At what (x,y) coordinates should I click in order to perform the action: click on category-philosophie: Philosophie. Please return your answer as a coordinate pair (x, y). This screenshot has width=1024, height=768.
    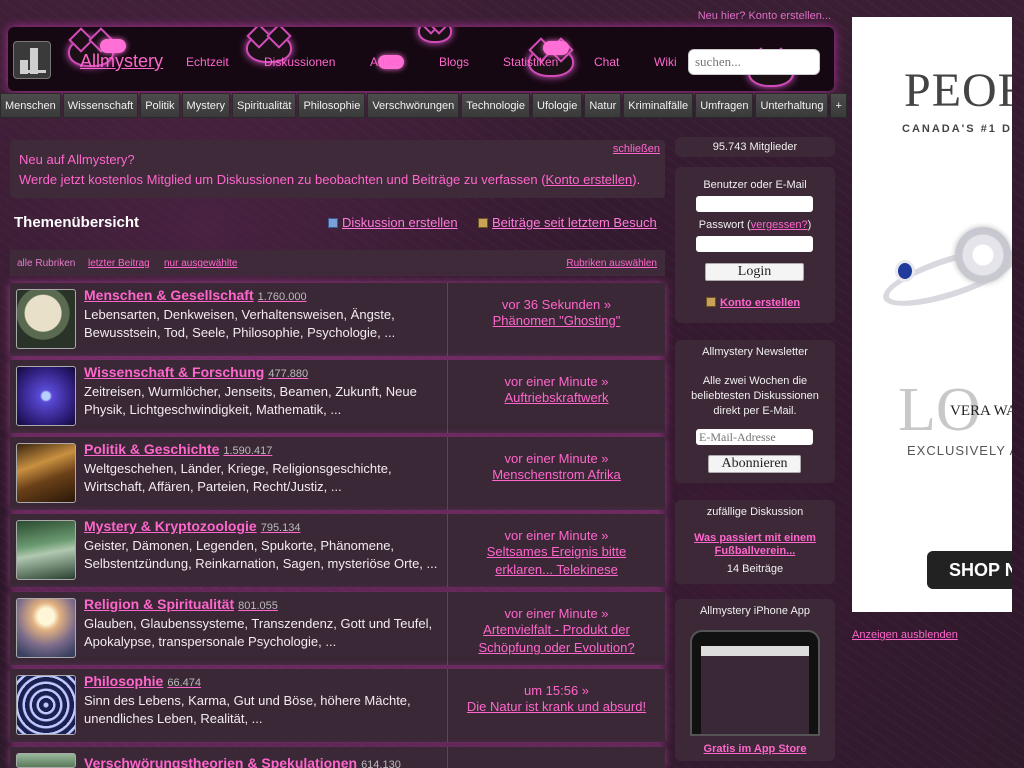
    Looking at the image, I should click on (332, 105).